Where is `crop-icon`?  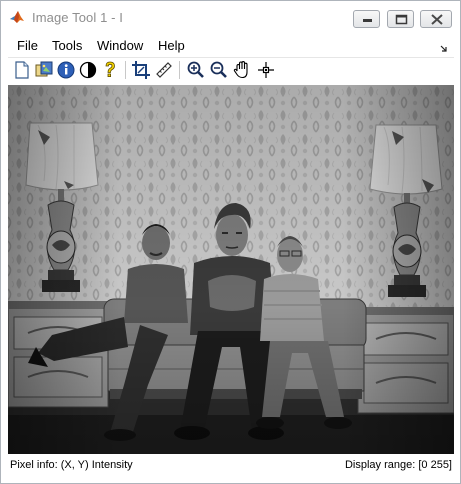
crop-icon is located at coordinates (141, 70).